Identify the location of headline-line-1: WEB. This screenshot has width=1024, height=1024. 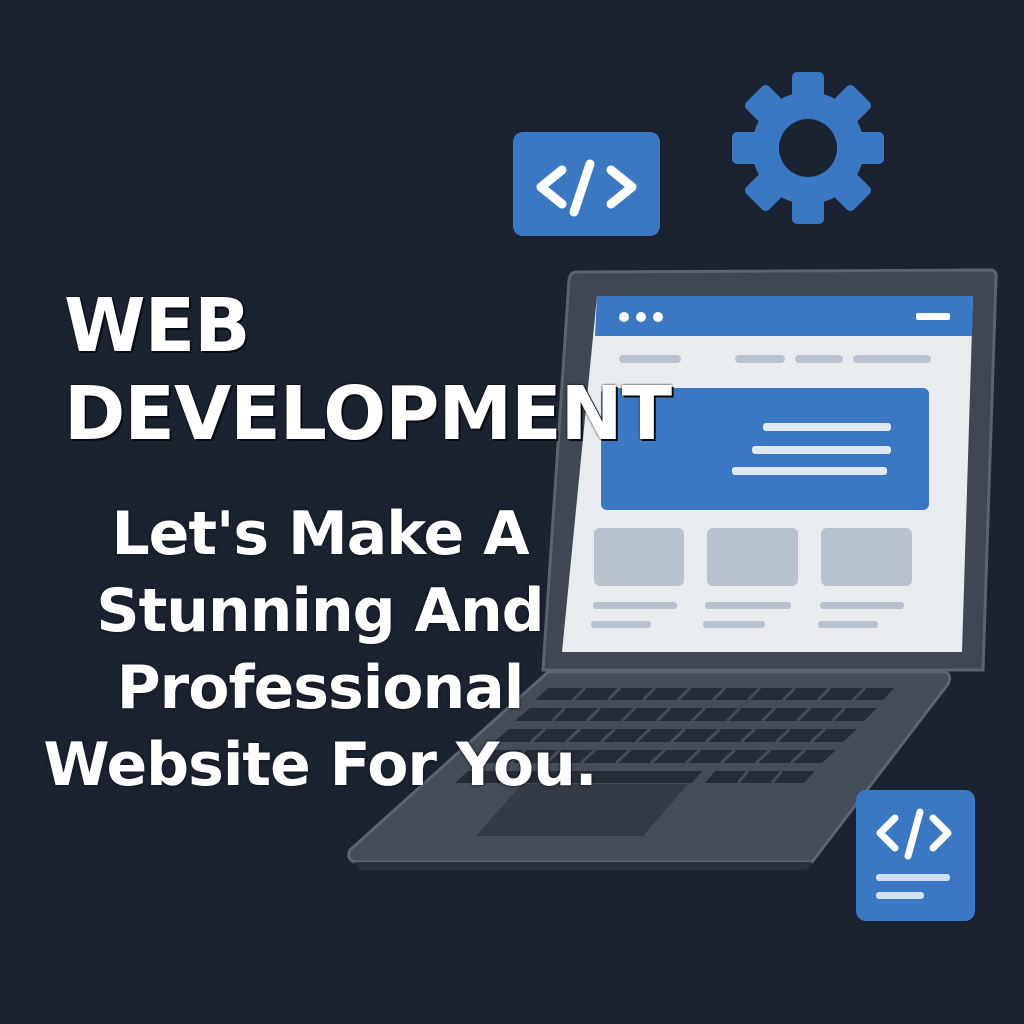
(157, 326).